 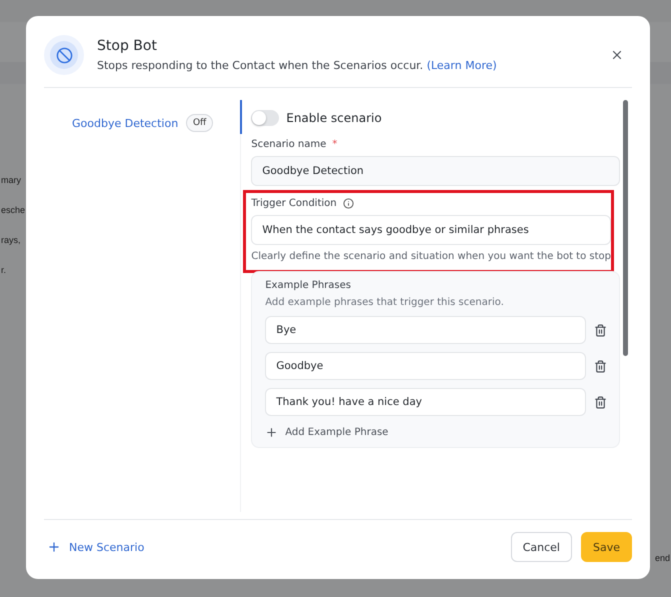 What do you see at coordinates (200, 123) in the screenshot?
I see `status-pill: Off` at bounding box center [200, 123].